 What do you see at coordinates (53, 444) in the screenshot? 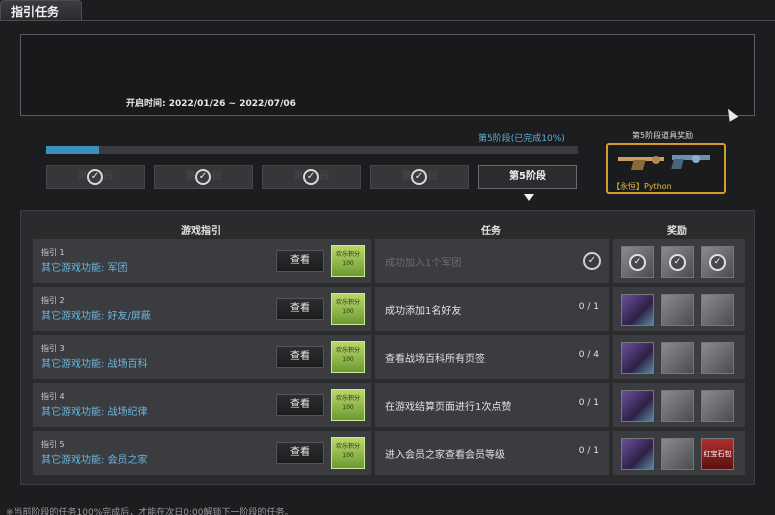
I see `guide-number: 指引 5` at bounding box center [53, 444].